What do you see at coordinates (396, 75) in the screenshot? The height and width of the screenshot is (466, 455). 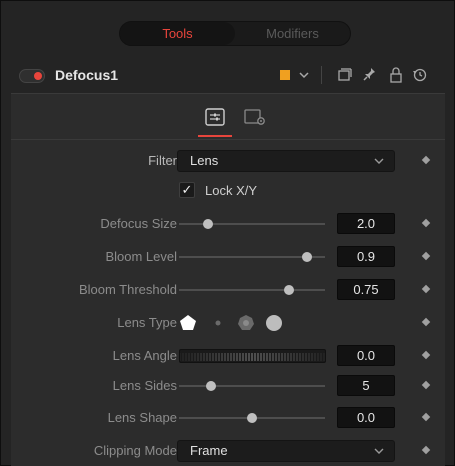 I see `lock-icon` at bounding box center [396, 75].